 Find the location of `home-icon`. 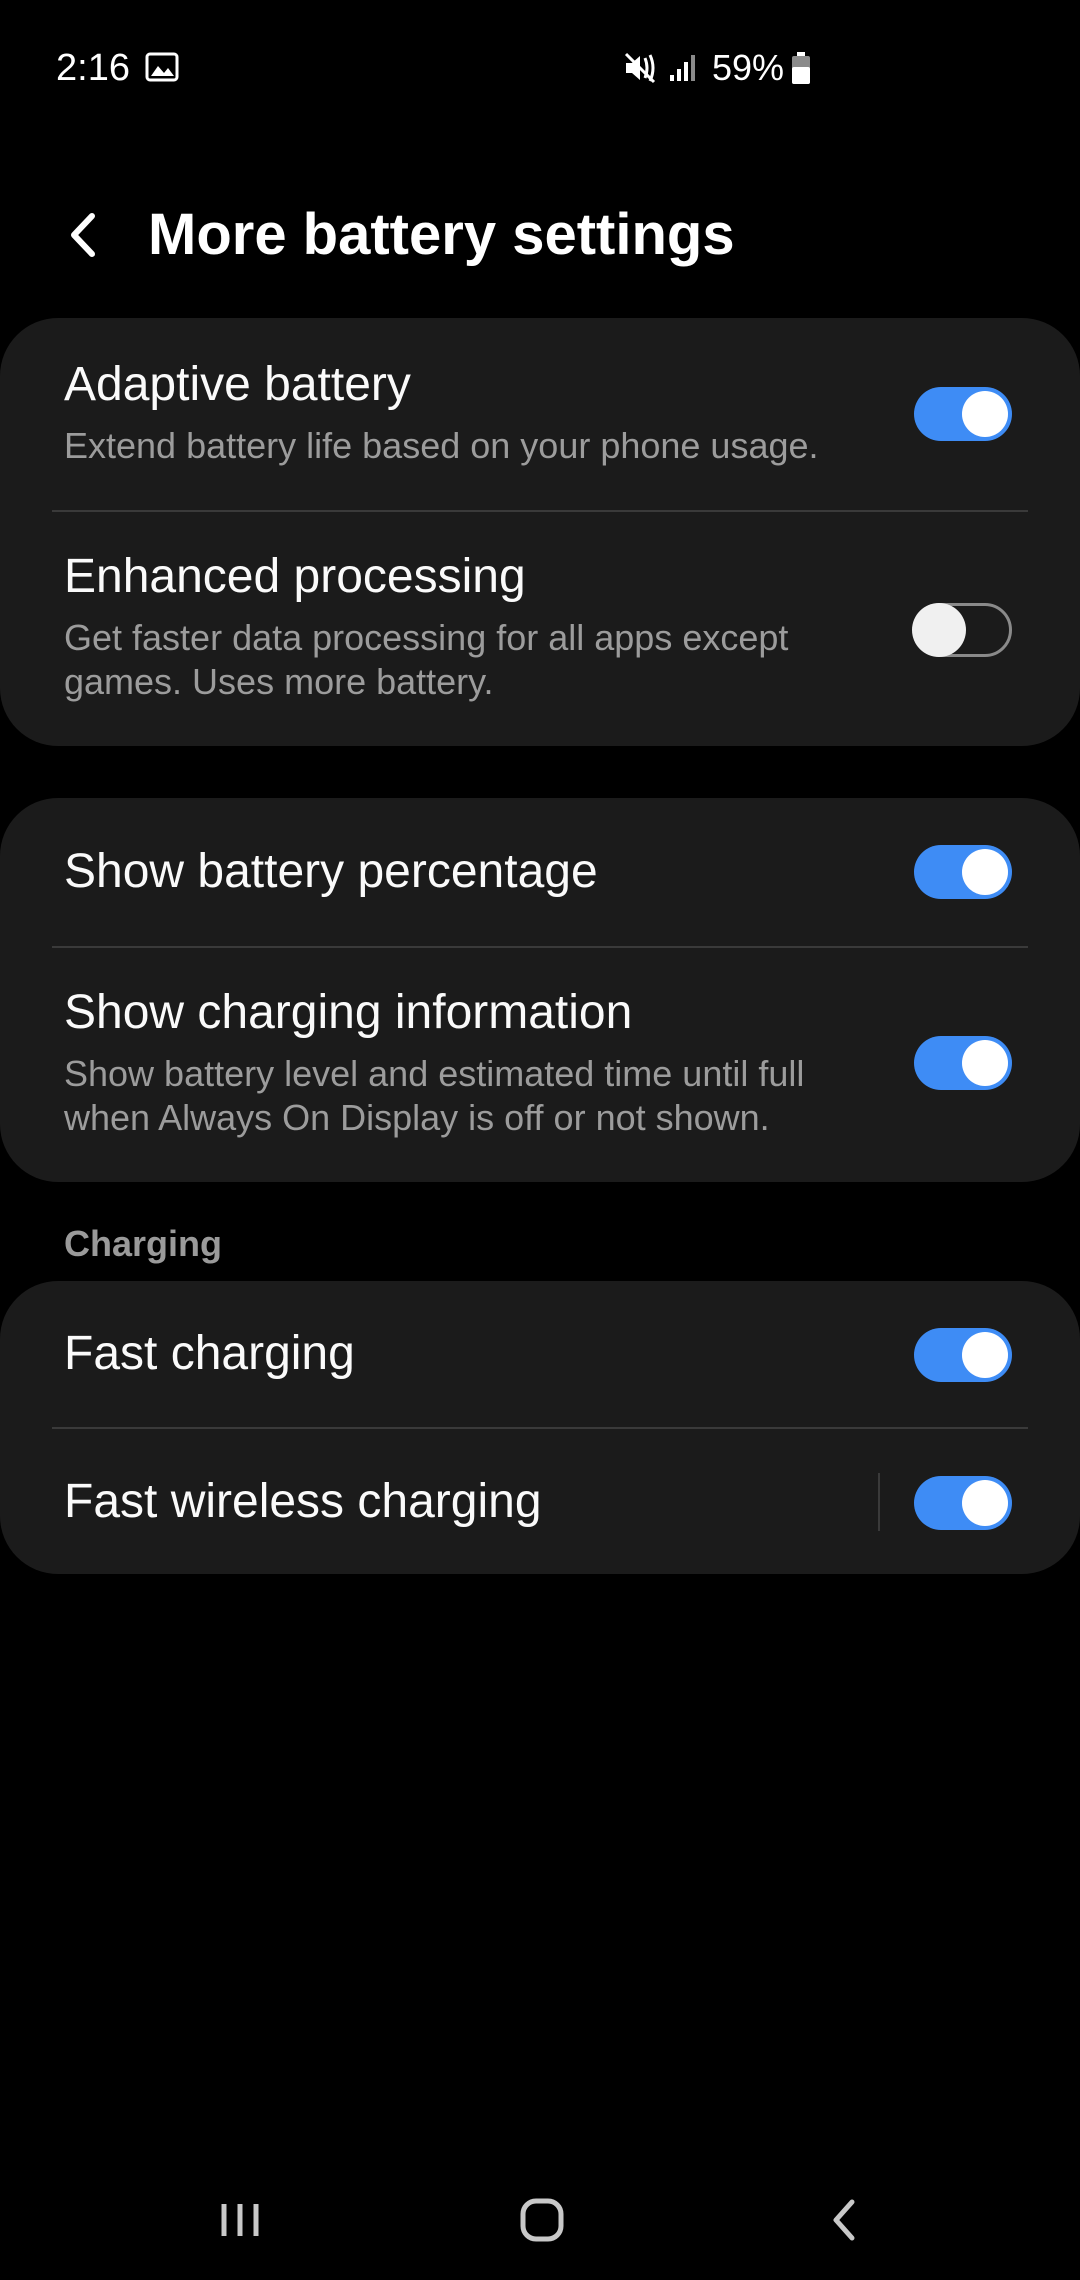

home-icon is located at coordinates (542, 2220).